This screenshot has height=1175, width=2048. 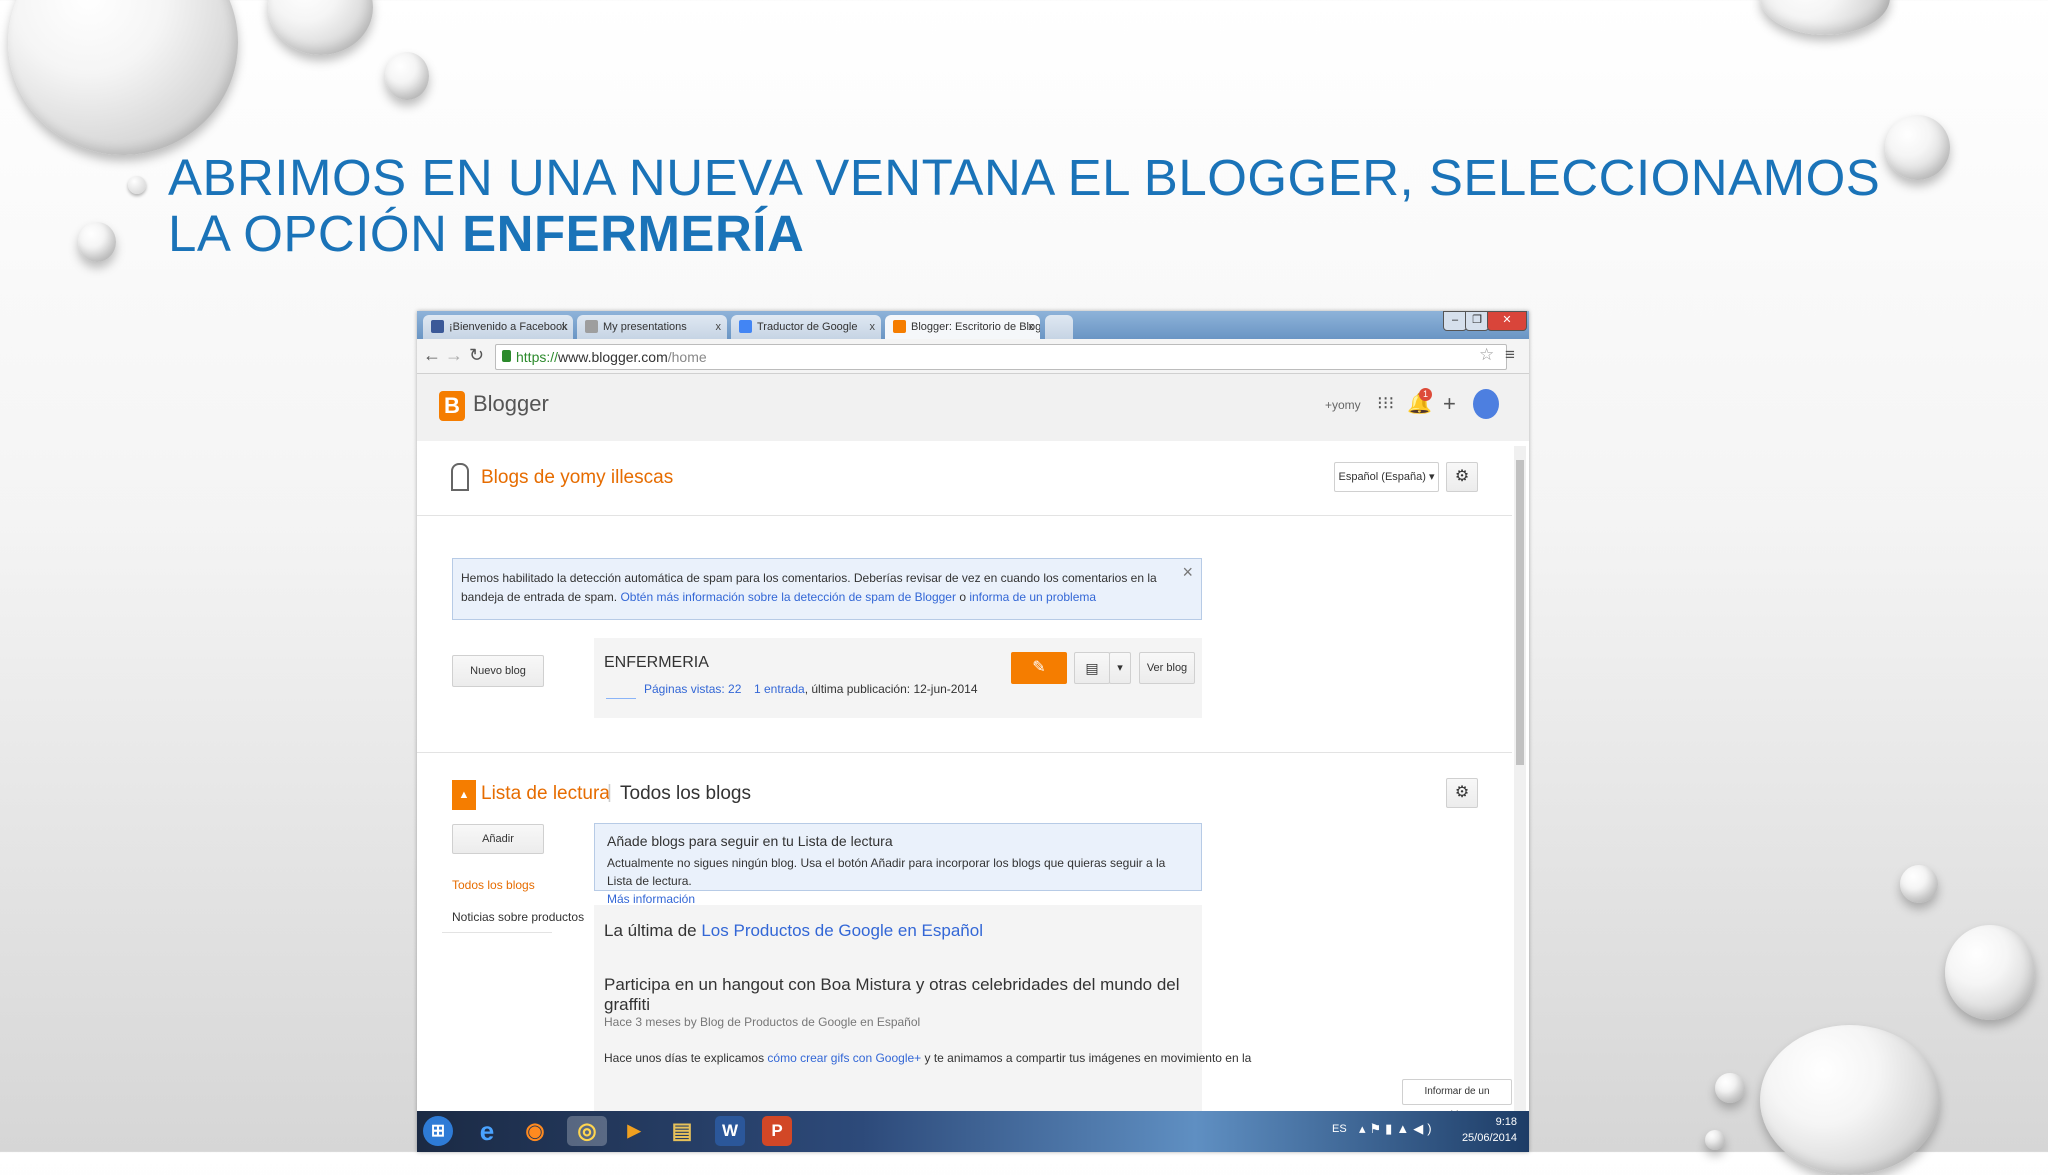 I want to click on facebook-icon, so click(x=437, y=326).